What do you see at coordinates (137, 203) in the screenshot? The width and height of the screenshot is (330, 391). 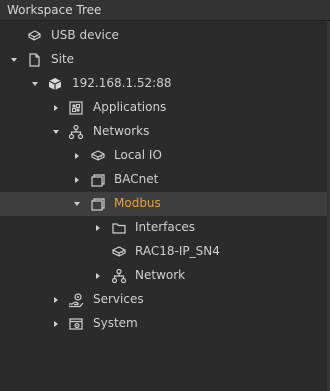 I see `tree-item-label: Modbus` at bounding box center [137, 203].